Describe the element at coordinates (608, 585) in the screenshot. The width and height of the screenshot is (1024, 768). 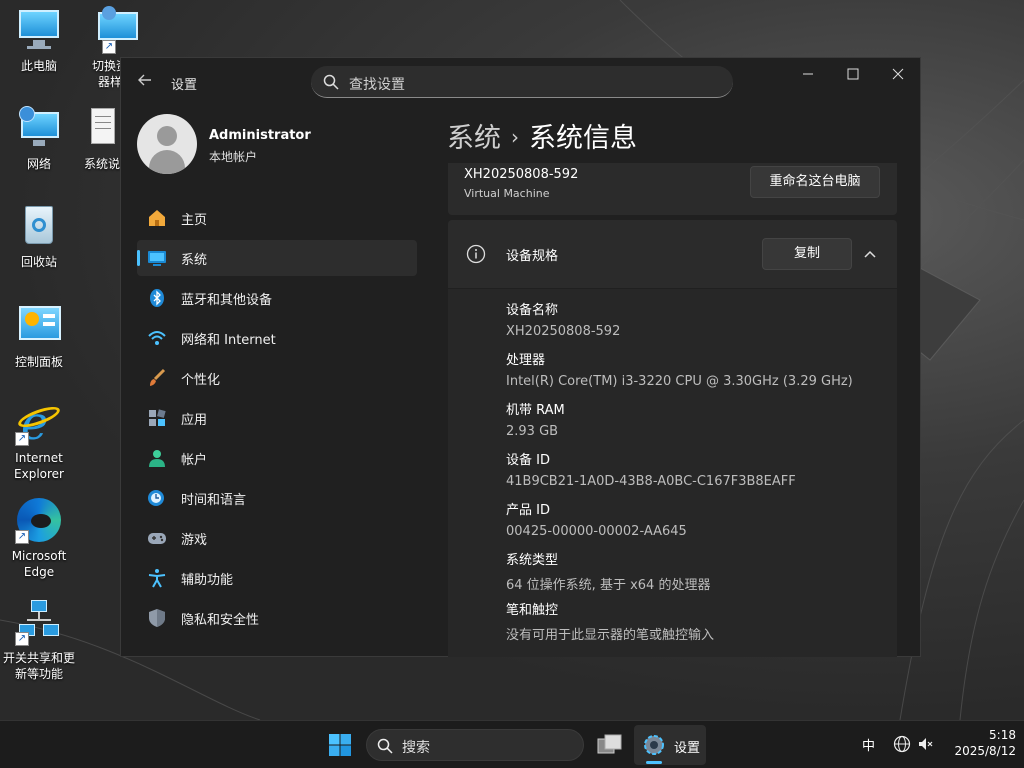
I see `spec-value: 64 位操作系统, 基于 x64 的处理器` at that location.